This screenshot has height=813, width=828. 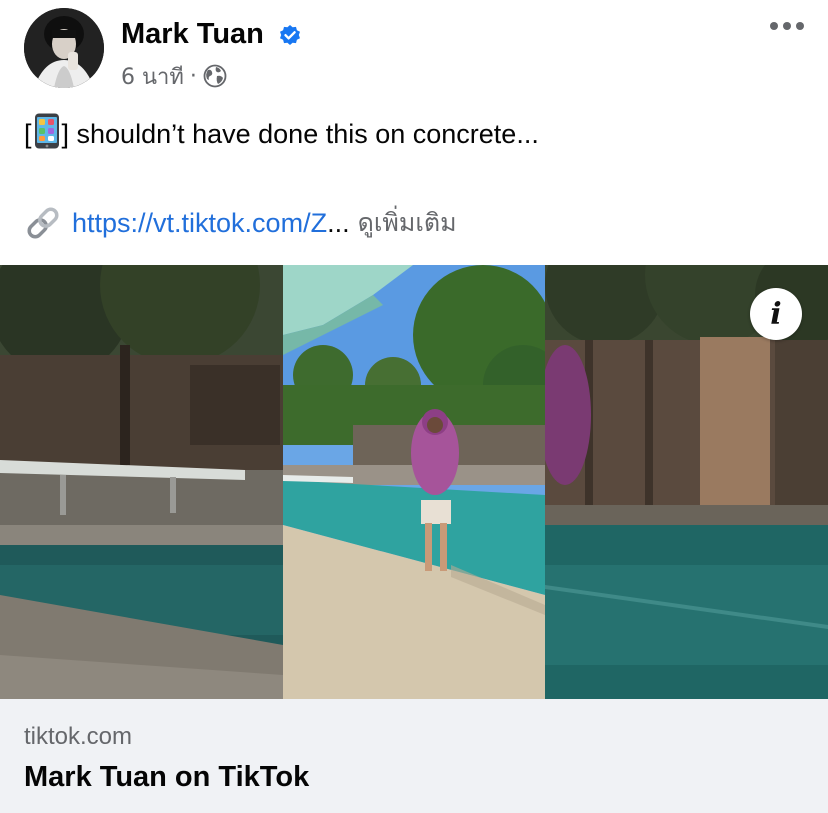 I want to click on post-header: Mark Tuan 6 นาที ·, so click(x=414, y=50).